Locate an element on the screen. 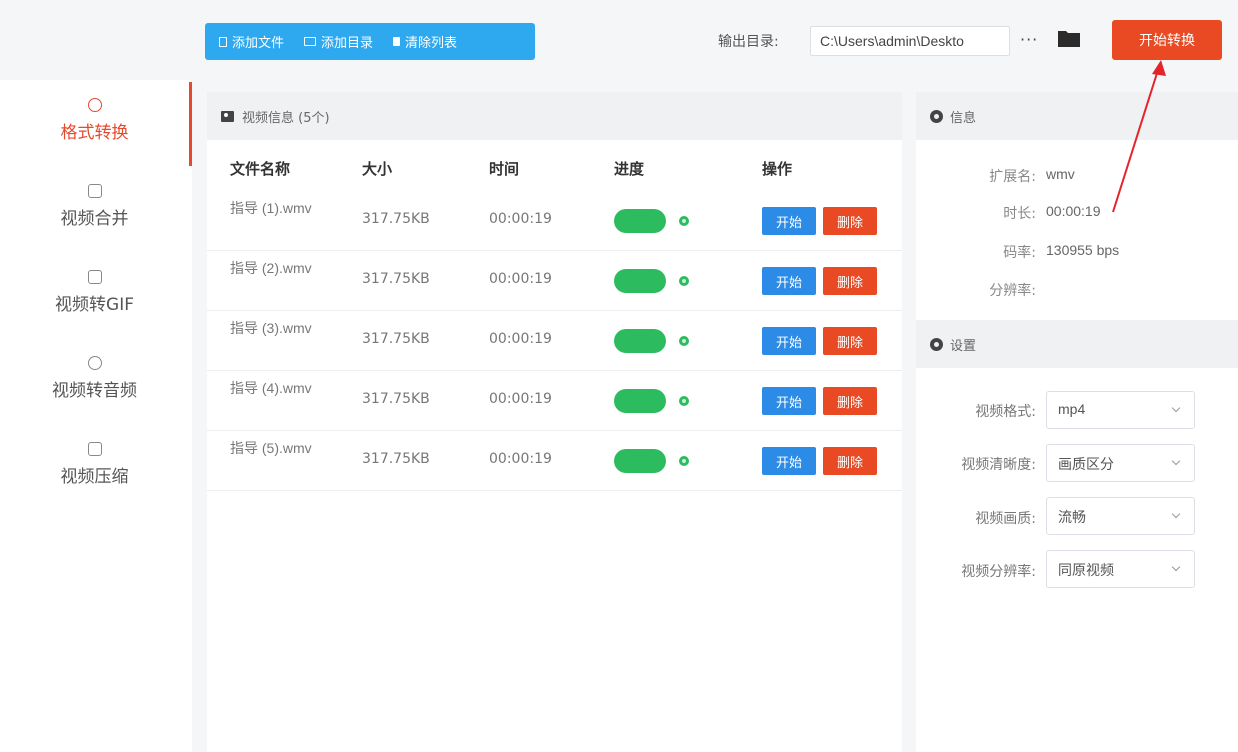 Image resolution: width=1238 pixels, height=752 pixels. duration-value: 00:00:19 is located at coordinates (1073, 211).